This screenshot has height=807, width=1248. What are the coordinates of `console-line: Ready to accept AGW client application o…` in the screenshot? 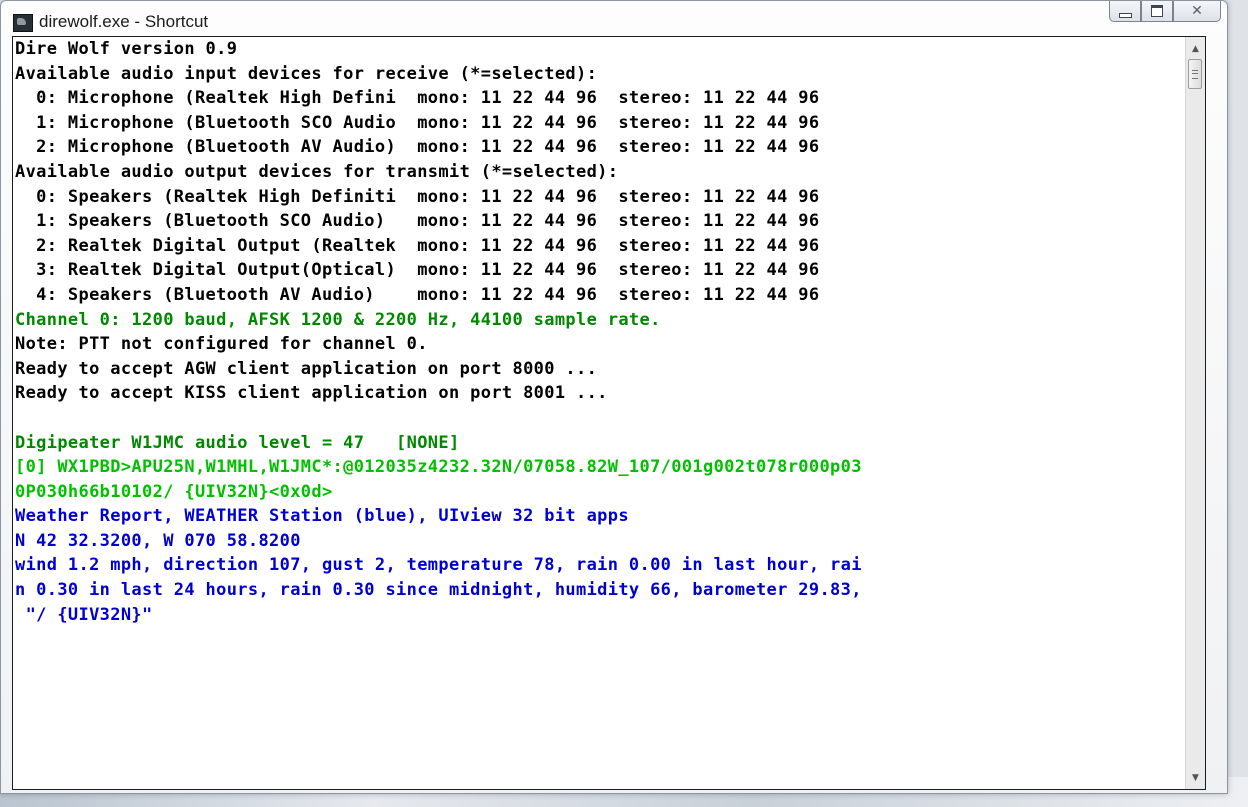 It's located at (306, 368).